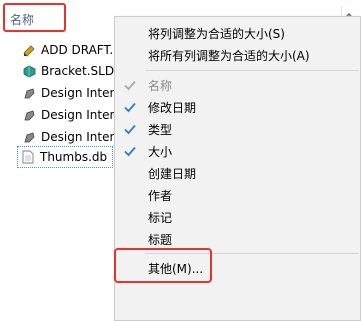 The image size is (361, 321). What do you see at coordinates (238, 195) in the screenshot?
I see `menu-item-column-author: 作者` at bounding box center [238, 195].